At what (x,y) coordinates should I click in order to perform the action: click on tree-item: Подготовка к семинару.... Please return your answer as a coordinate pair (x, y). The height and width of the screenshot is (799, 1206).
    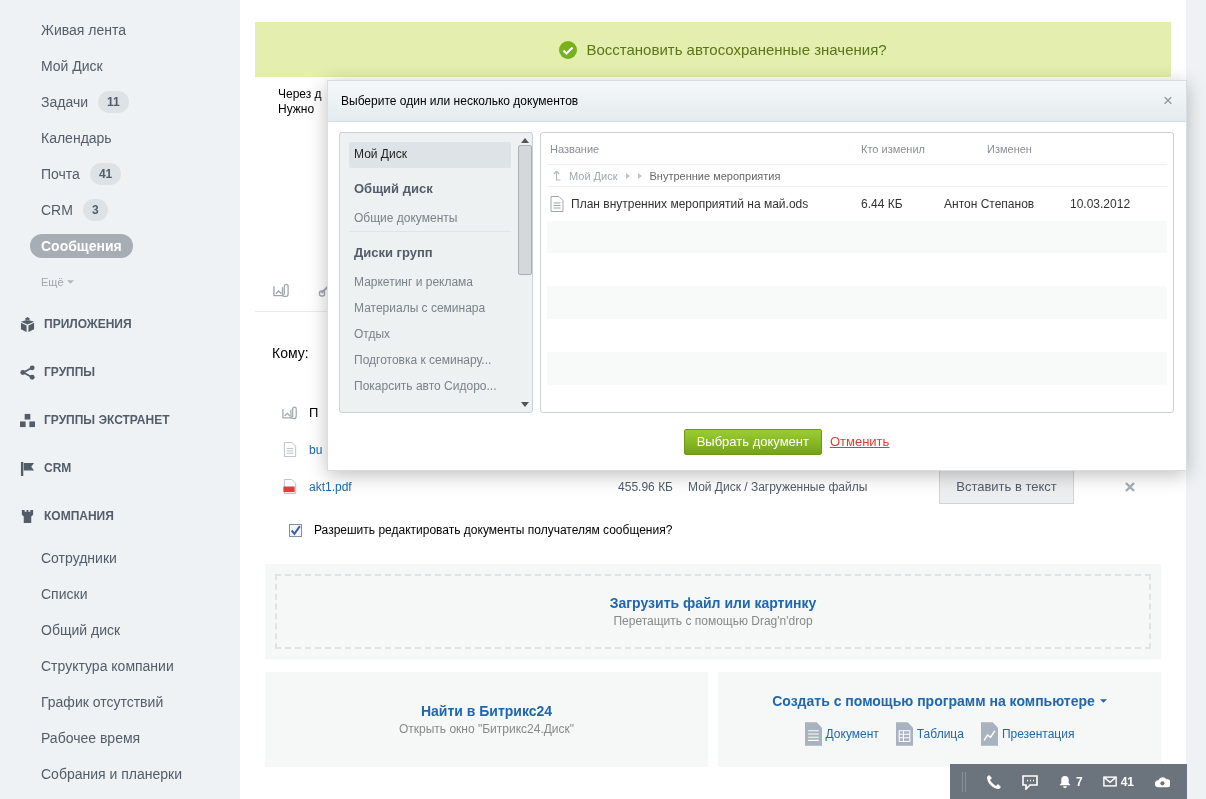
    Looking at the image, I should click on (430, 360).